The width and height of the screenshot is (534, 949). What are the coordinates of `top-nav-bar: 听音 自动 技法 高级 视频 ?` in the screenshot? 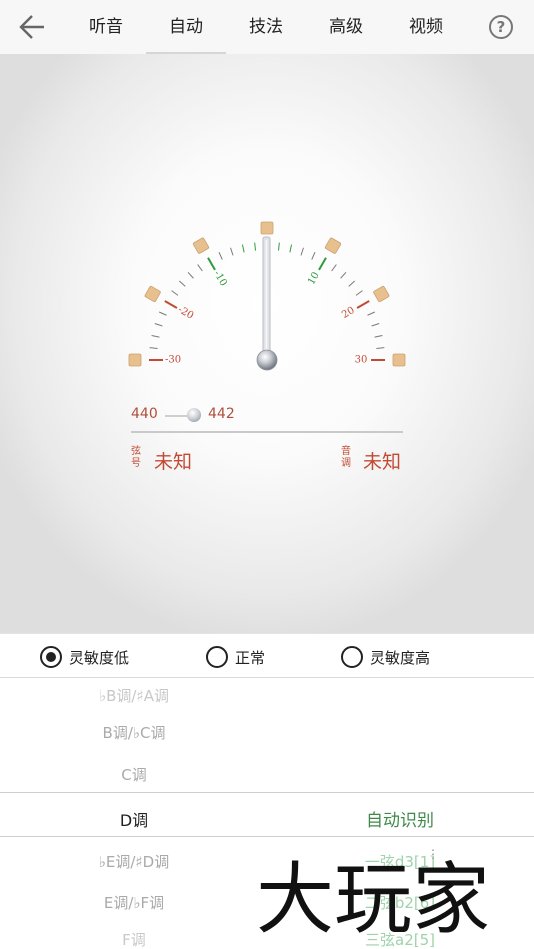 It's located at (267, 27).